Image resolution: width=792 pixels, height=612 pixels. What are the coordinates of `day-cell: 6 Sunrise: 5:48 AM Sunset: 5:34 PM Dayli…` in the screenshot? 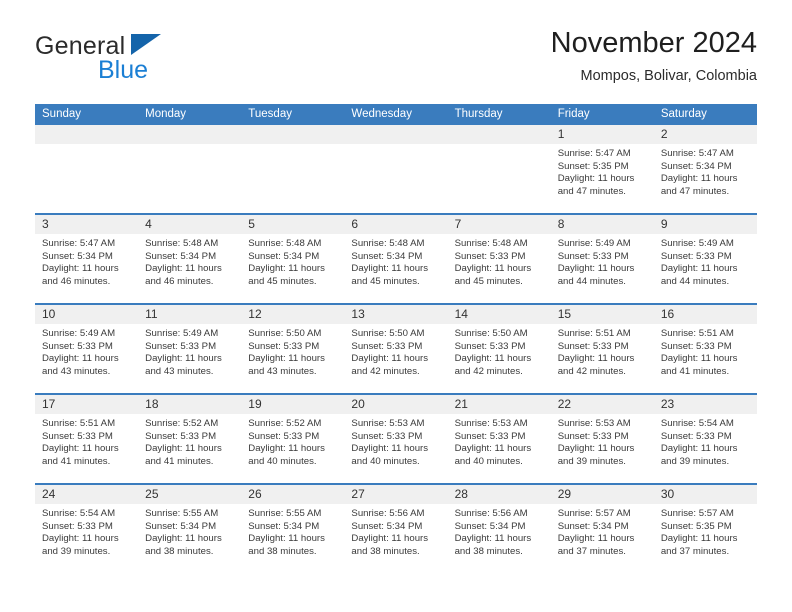 It's located at (396, 259).